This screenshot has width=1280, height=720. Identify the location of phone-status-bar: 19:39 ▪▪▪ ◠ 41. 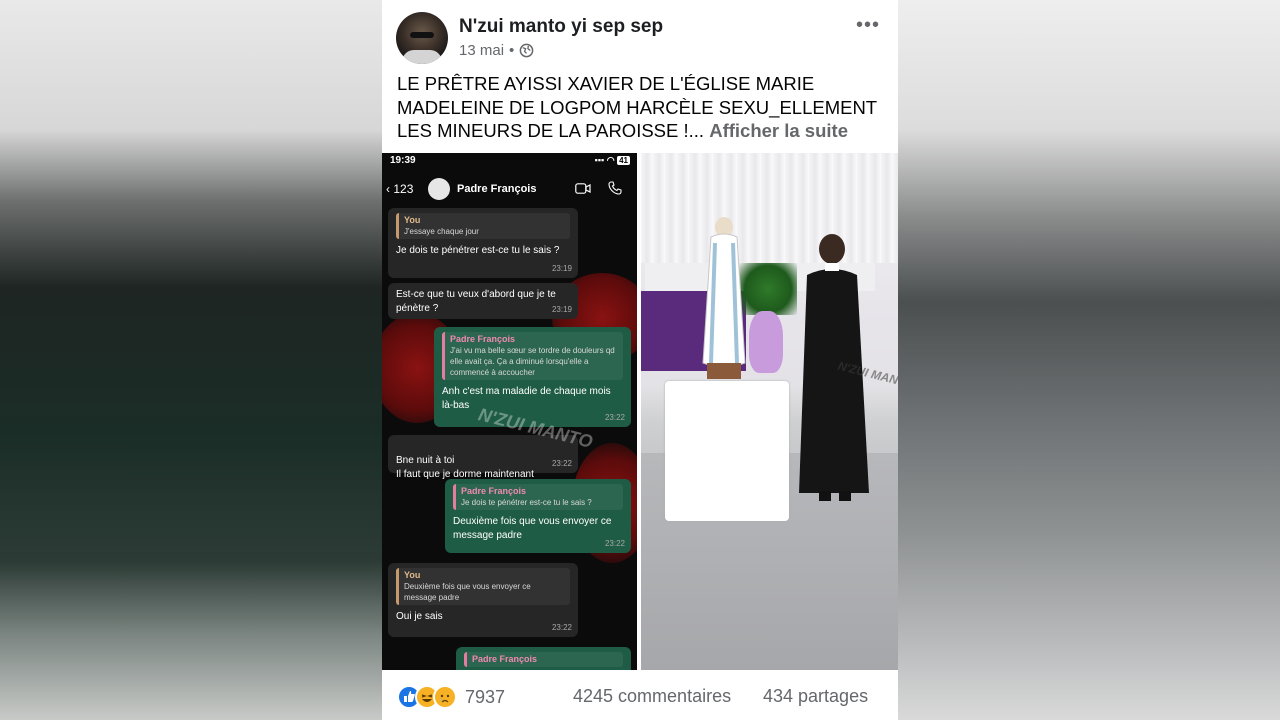
(510, 162).